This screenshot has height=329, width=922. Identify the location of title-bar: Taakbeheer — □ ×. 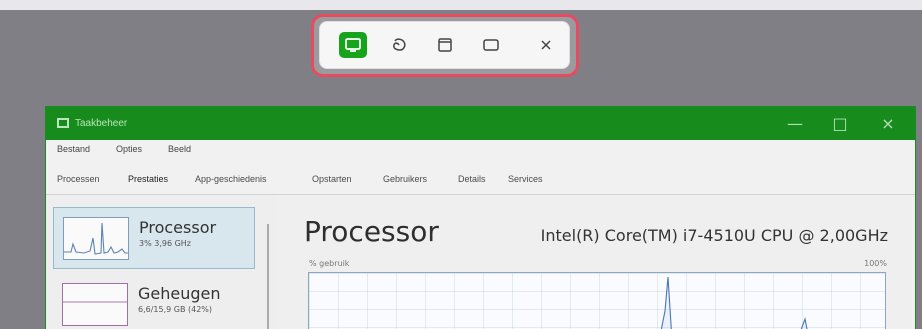
(480, 123).